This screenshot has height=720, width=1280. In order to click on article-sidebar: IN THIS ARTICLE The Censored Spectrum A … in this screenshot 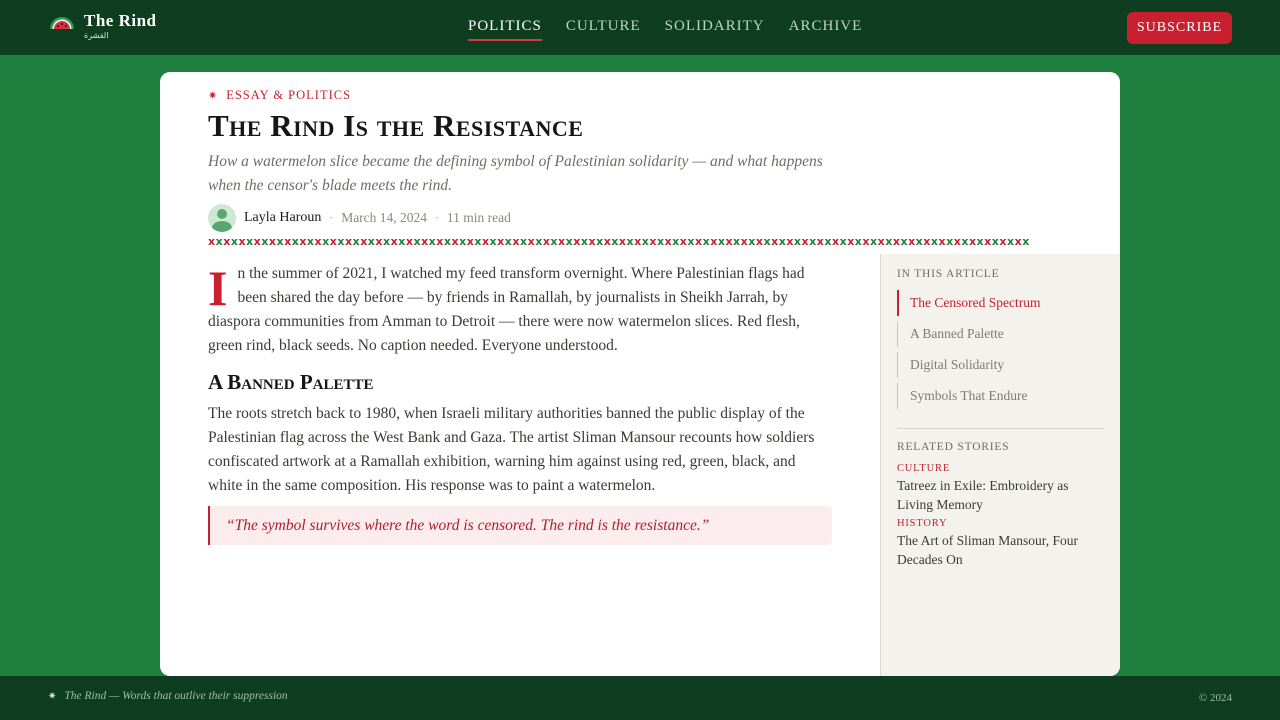, I will do `click(1000, 465)`.